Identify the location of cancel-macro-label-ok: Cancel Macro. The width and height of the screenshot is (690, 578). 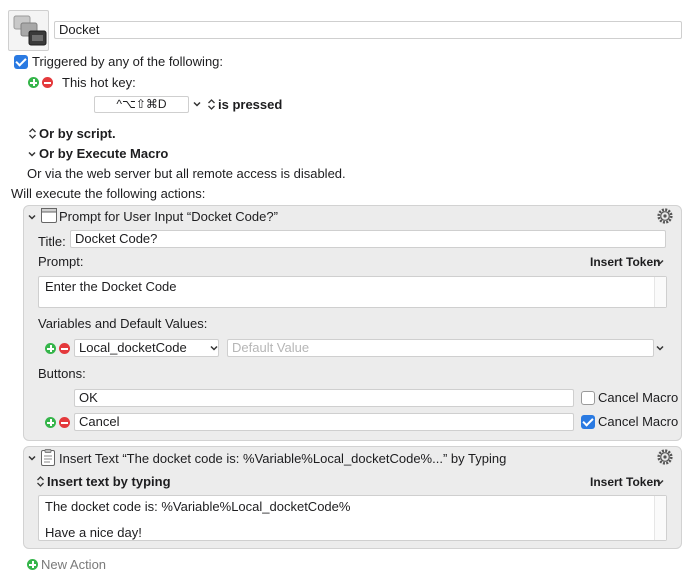
(638, 397).